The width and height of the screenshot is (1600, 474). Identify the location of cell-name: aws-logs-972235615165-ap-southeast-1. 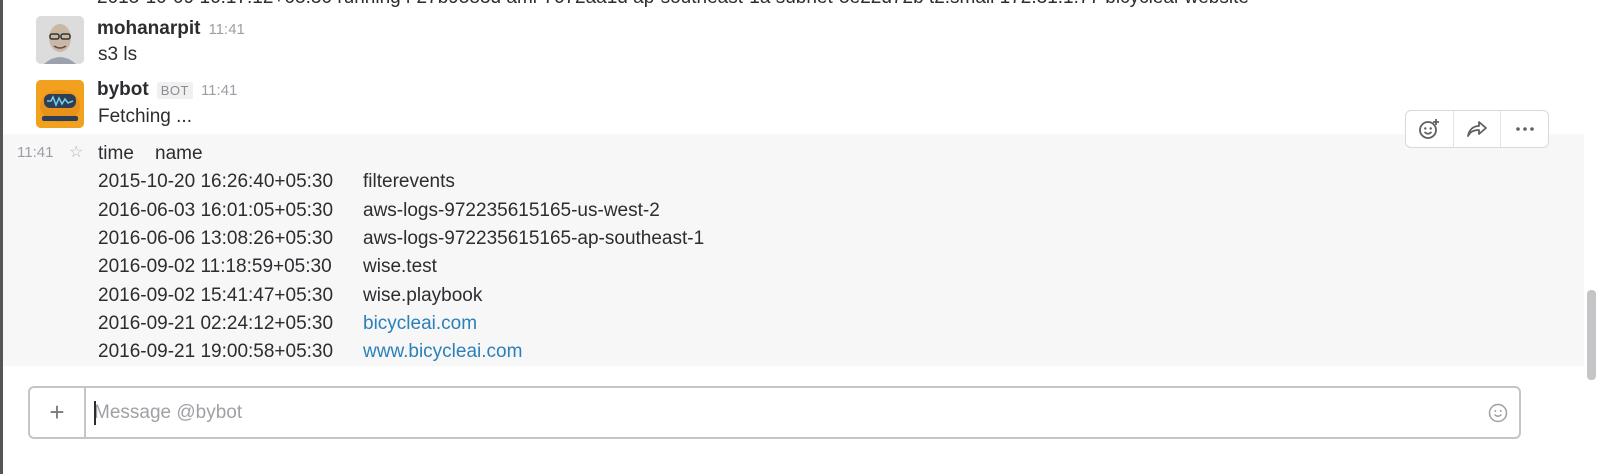
(534, 239).